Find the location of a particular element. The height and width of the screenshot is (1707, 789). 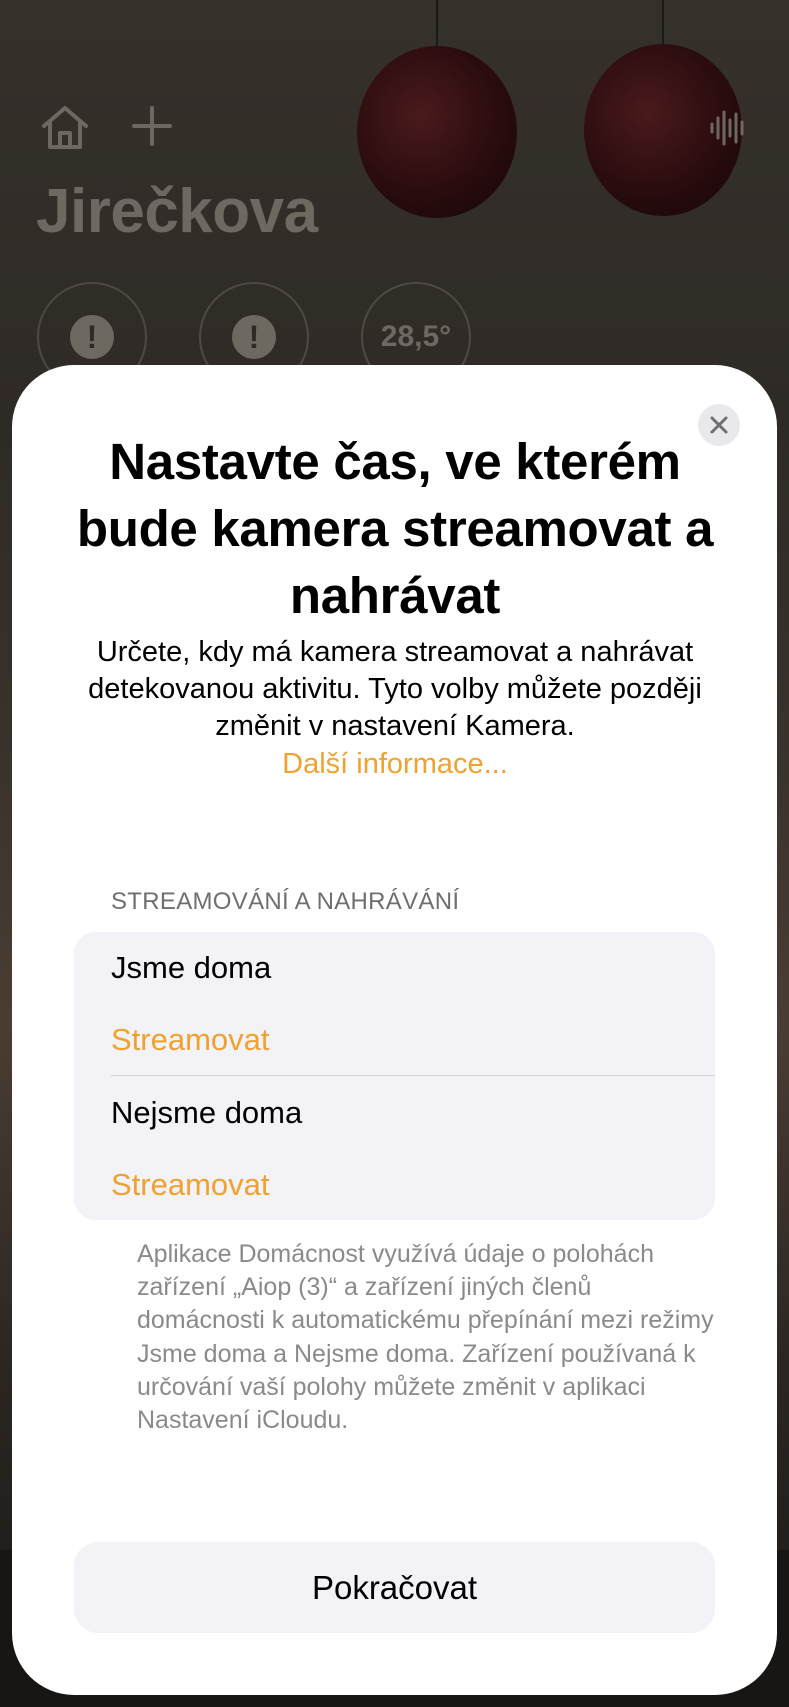

plus-icon is located at coordinates (152, 126).